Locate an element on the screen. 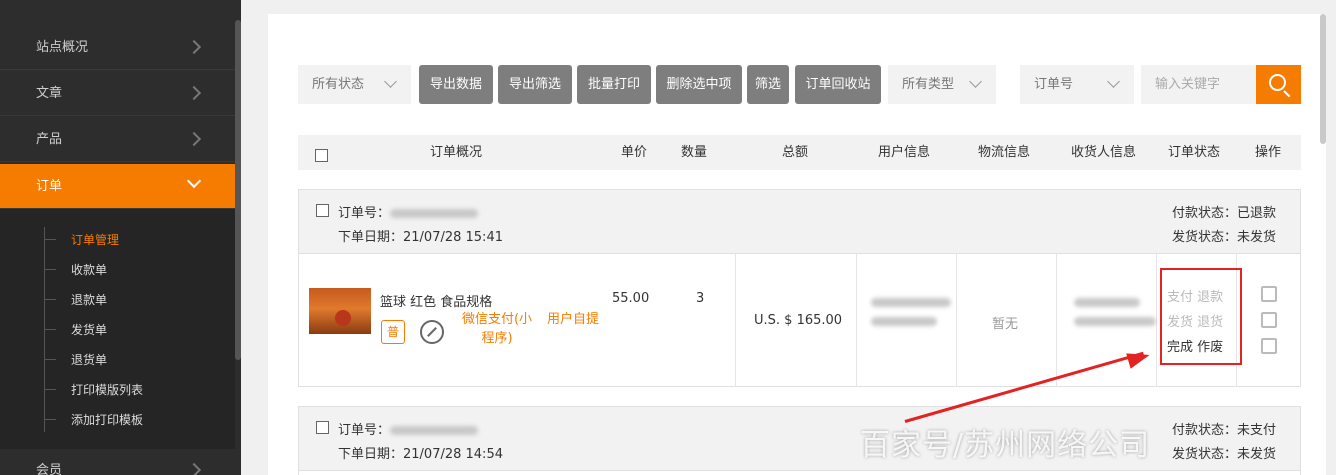  sidebar-item-products: 产品 is located at coordinates (117, 140).